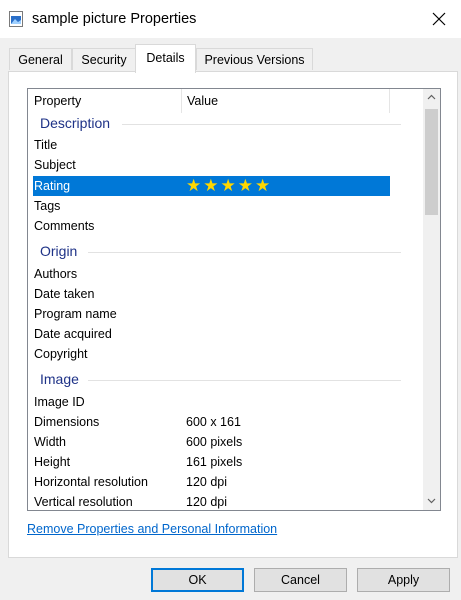 This screenshot has height=600, width=461. I want to click on scroll-up-button, so click(431, 97).